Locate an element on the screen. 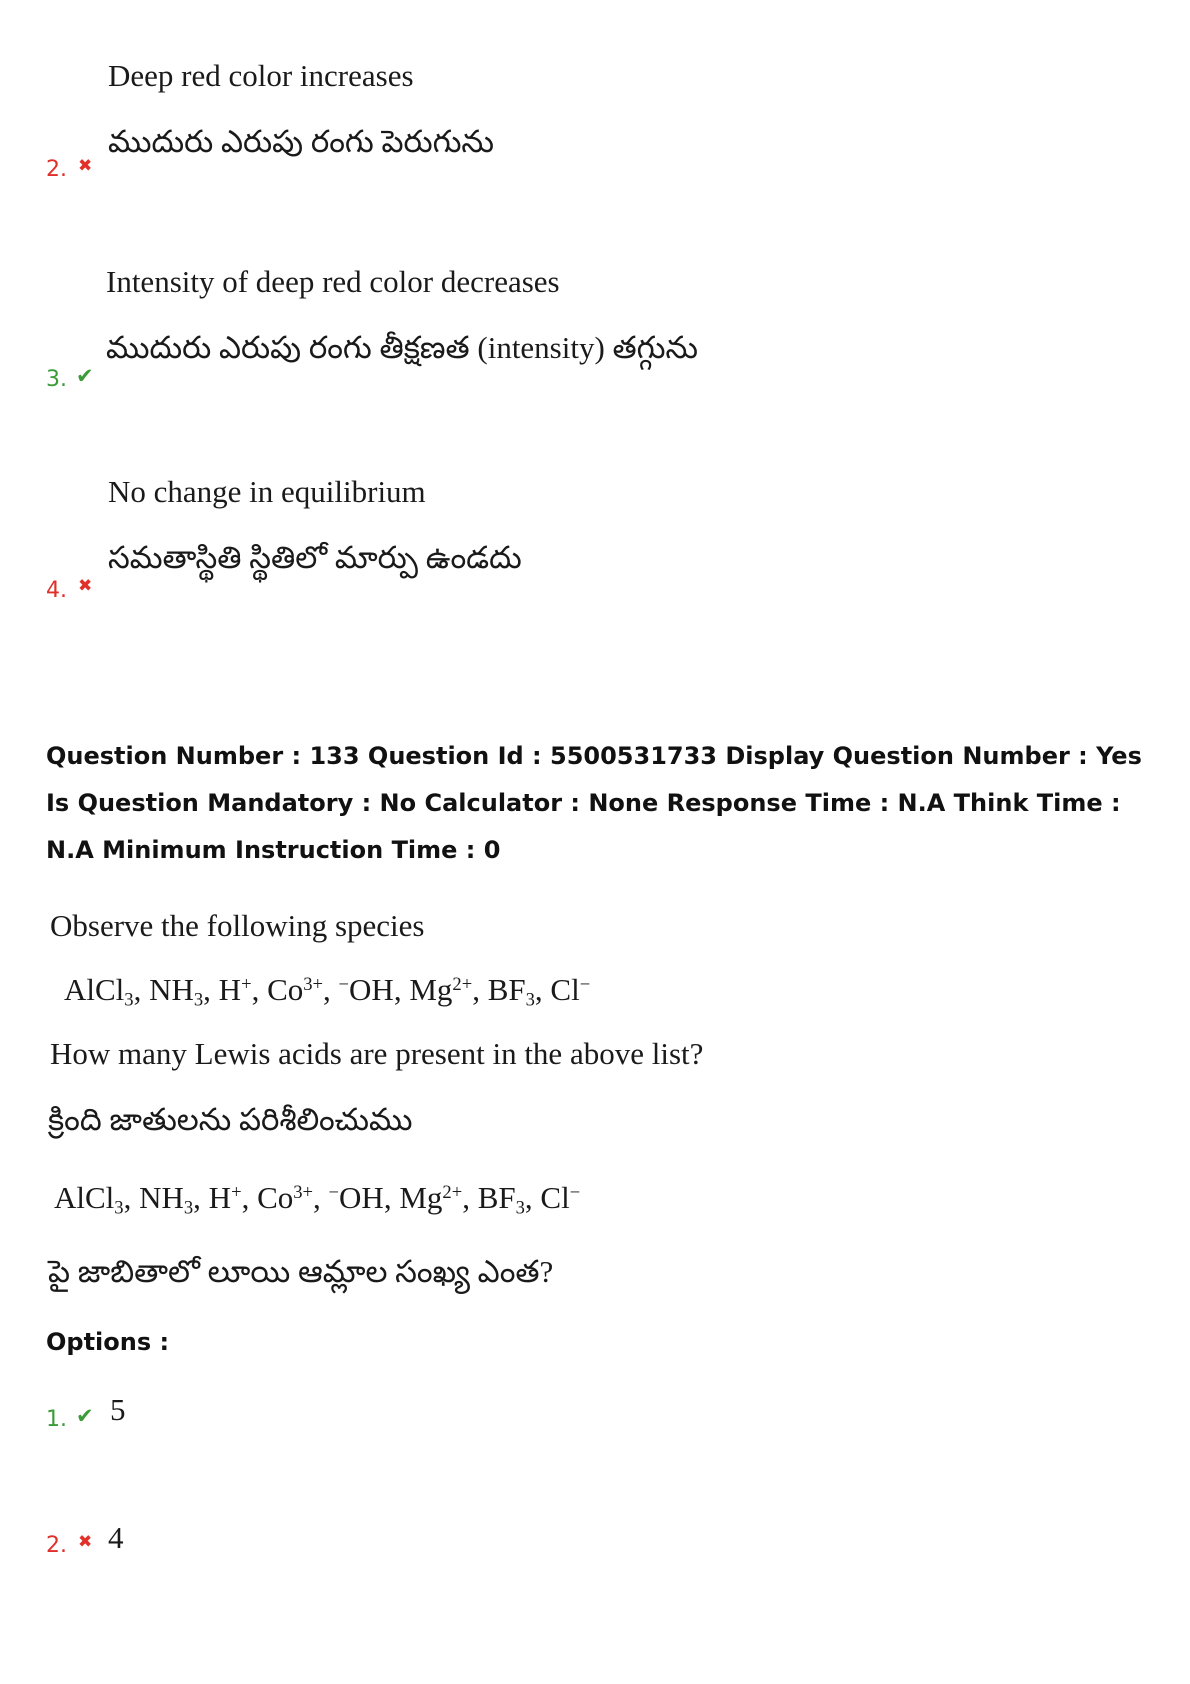 This screenshot has height=1684, width=1190. option-text-en: Deep red color increases is located at coordinates (261, 75).